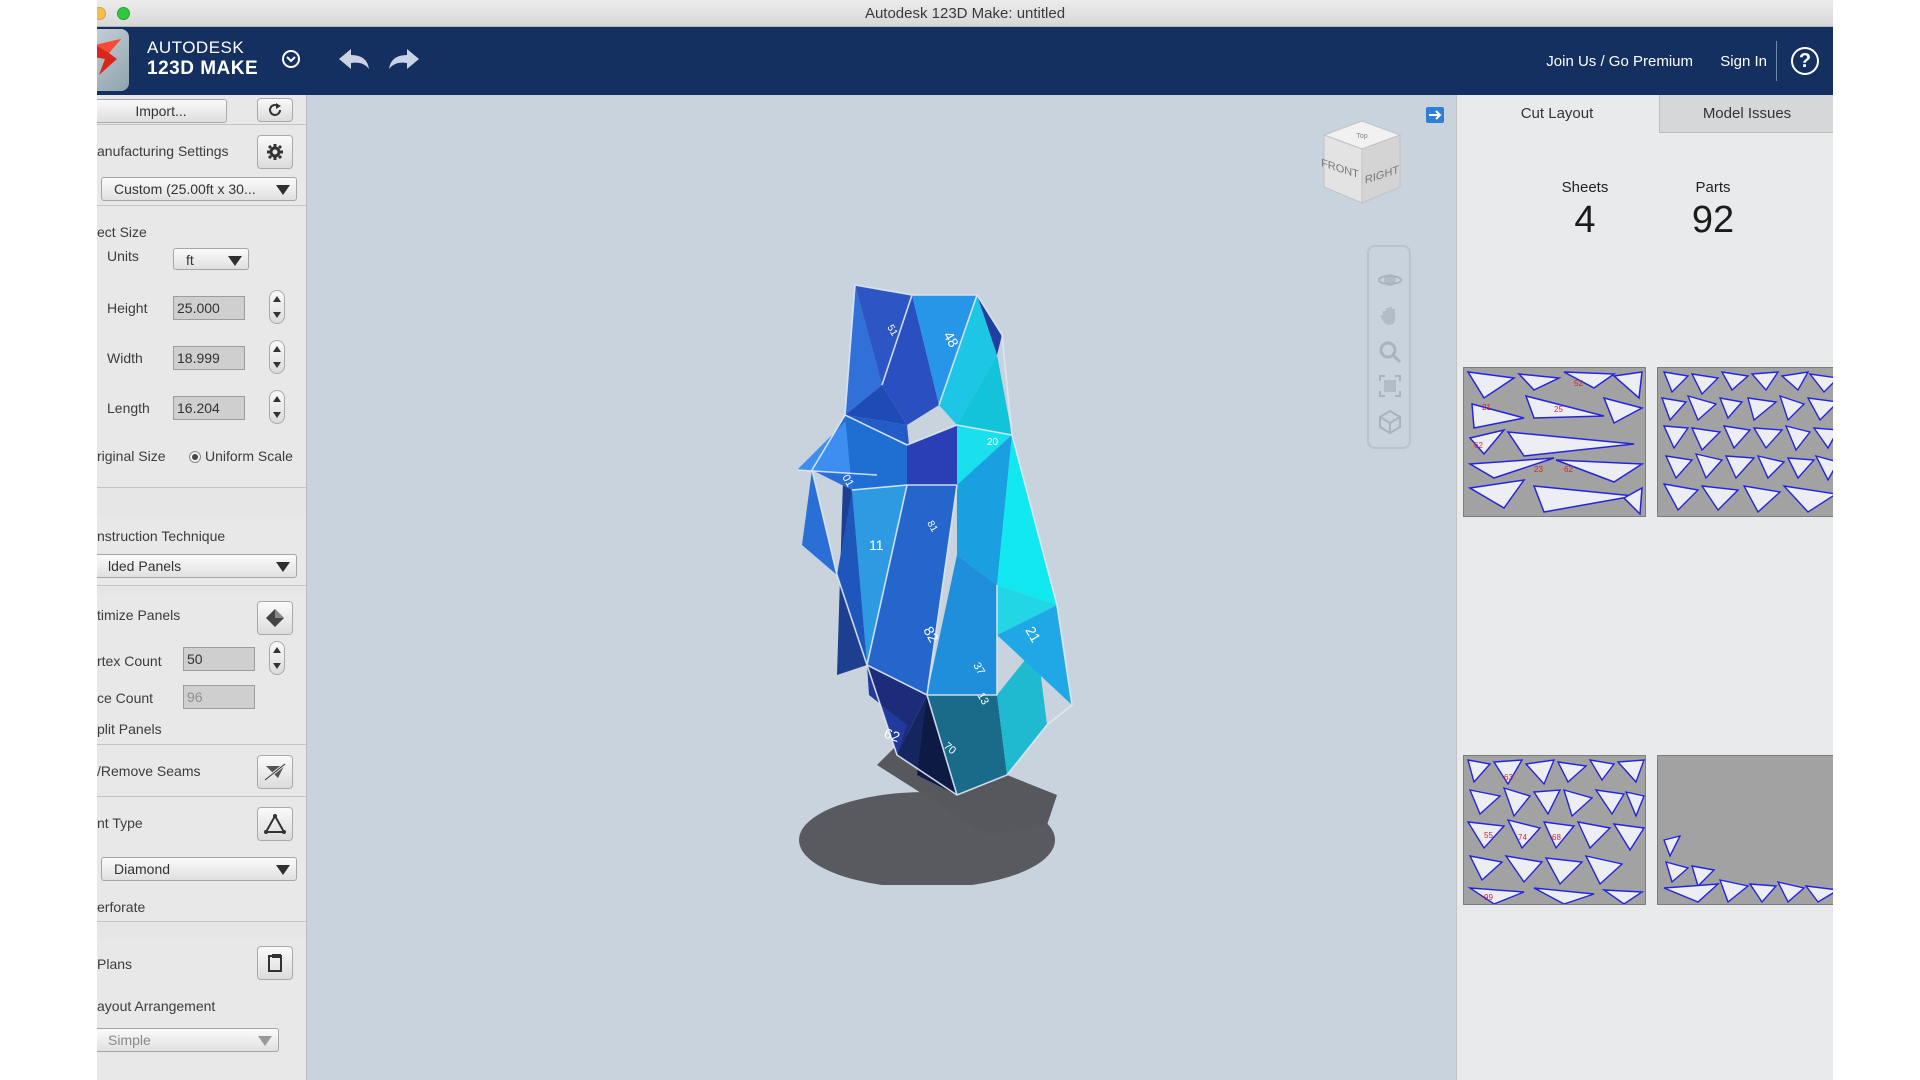  I want to click on units-dropdown: ft, so click(211, 259).